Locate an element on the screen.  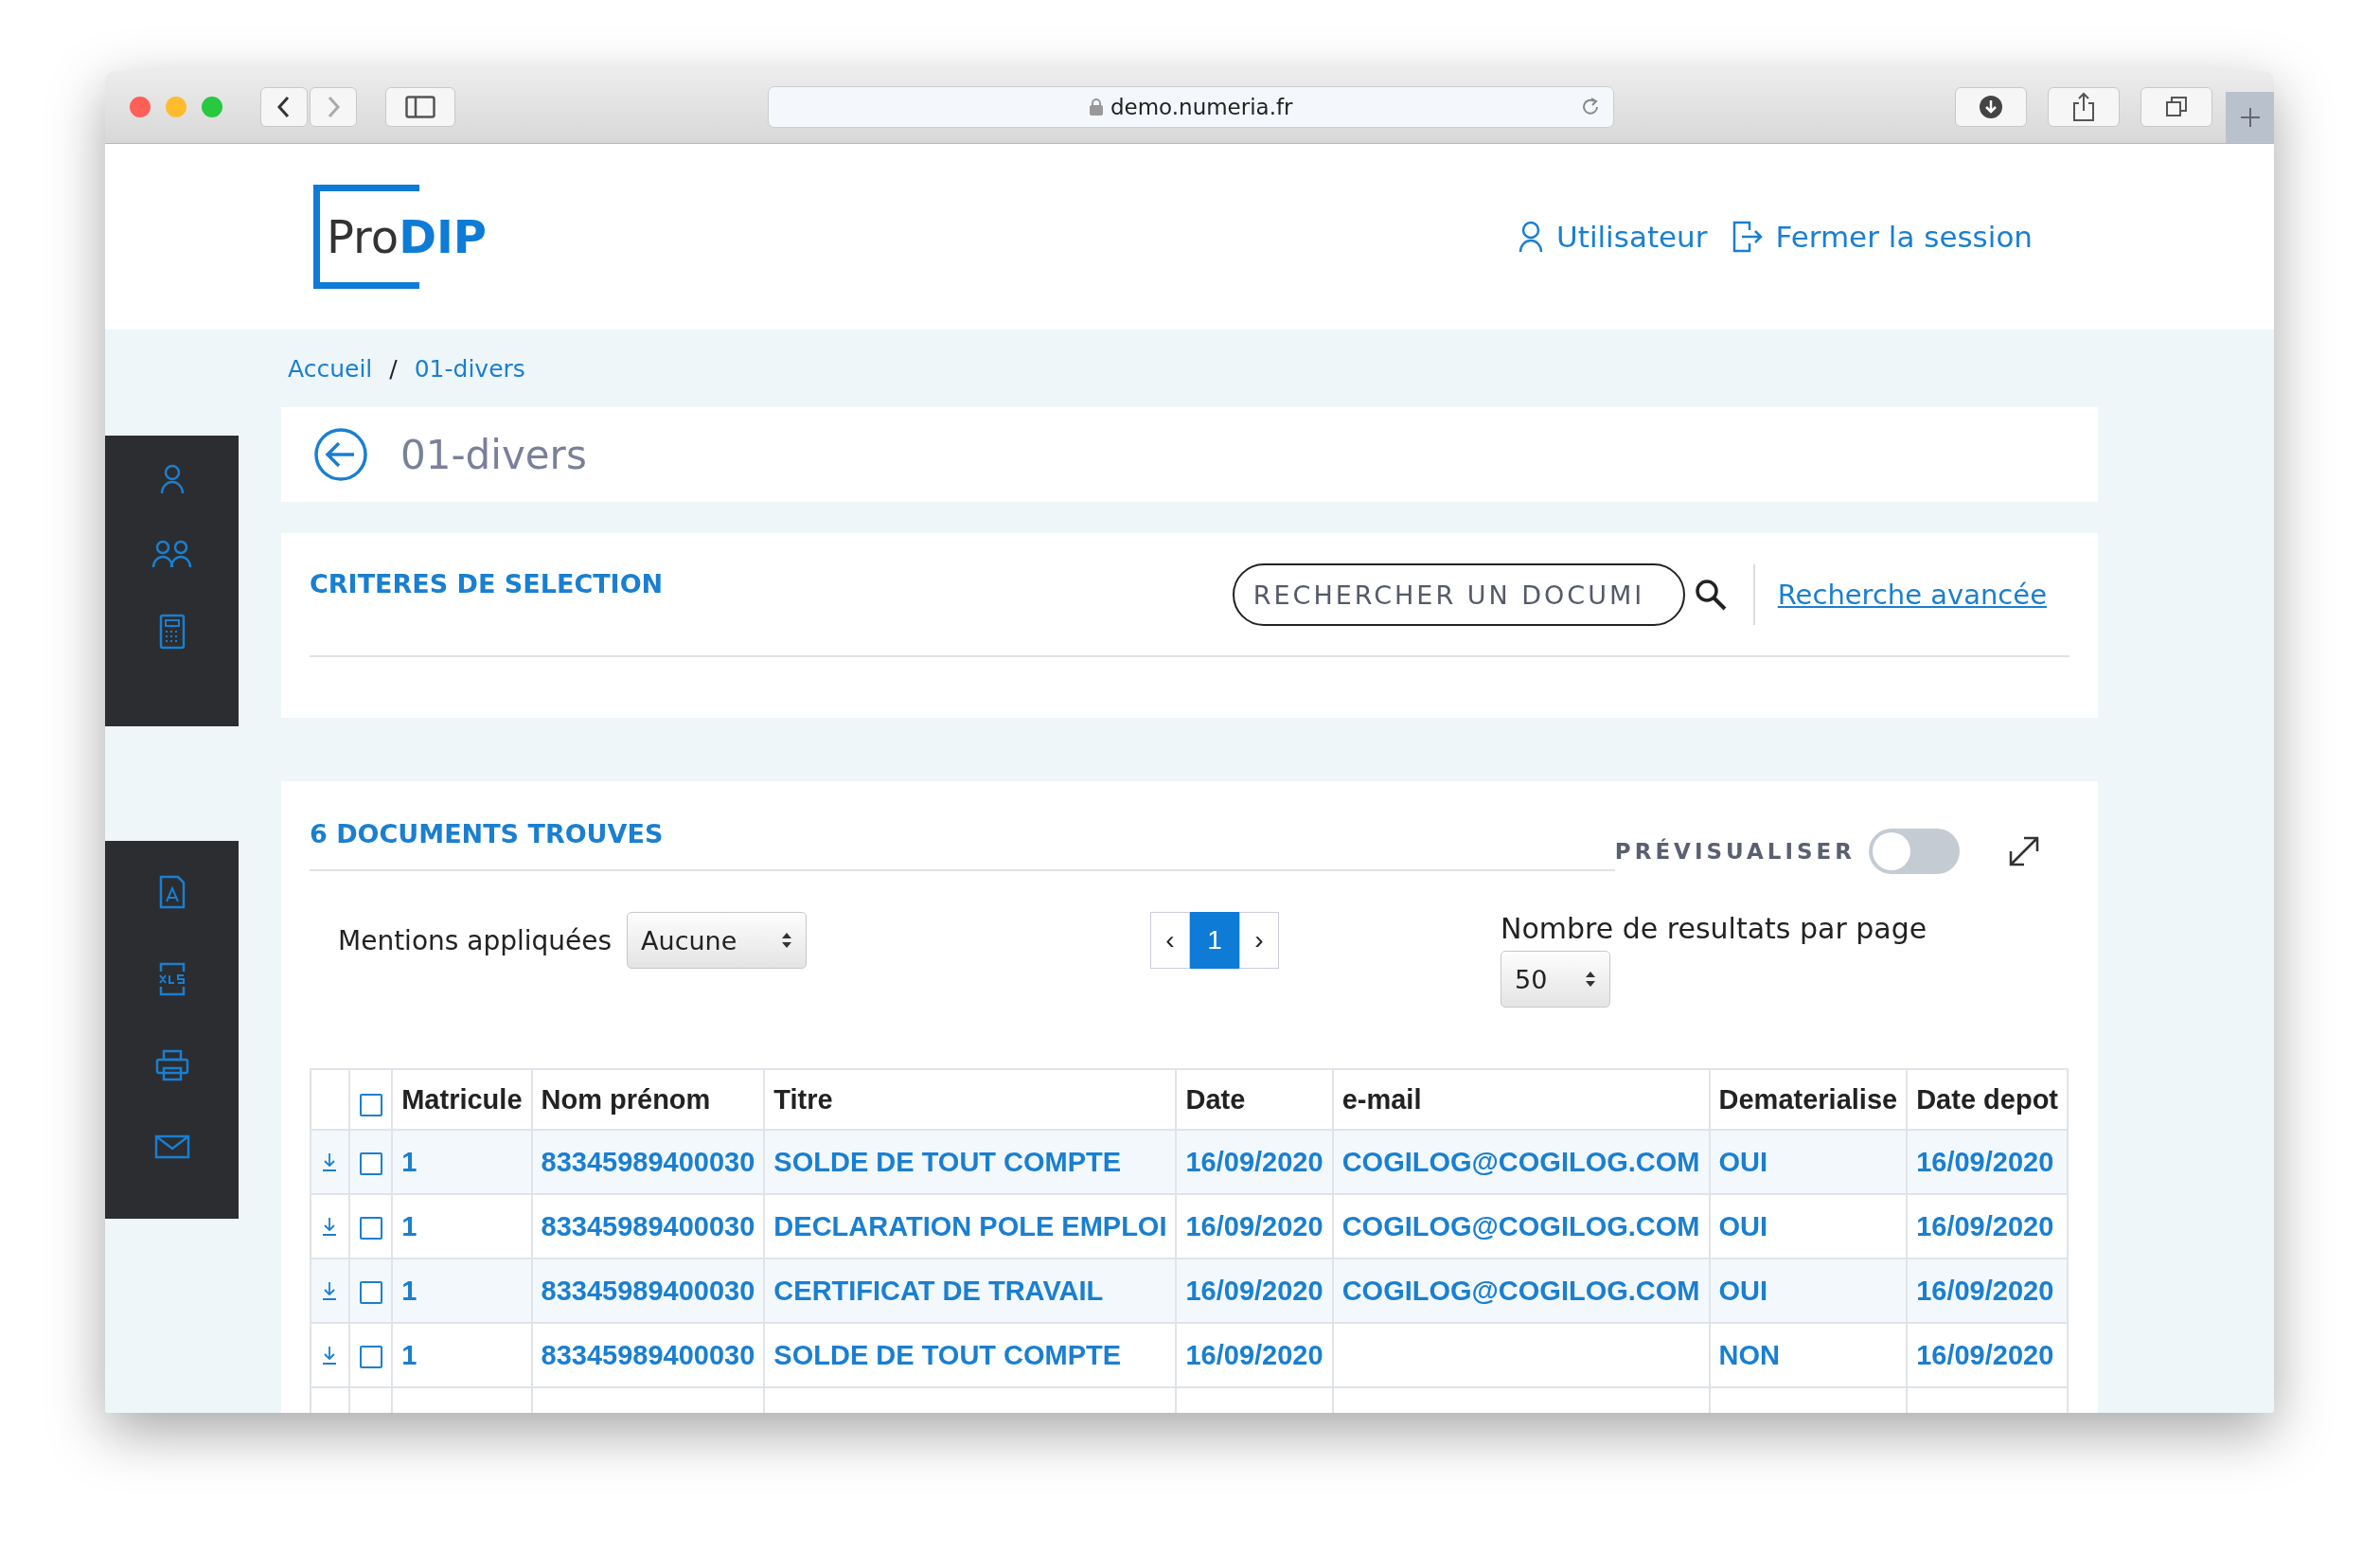
preview-toggle is located at coordinates (1914, 851).